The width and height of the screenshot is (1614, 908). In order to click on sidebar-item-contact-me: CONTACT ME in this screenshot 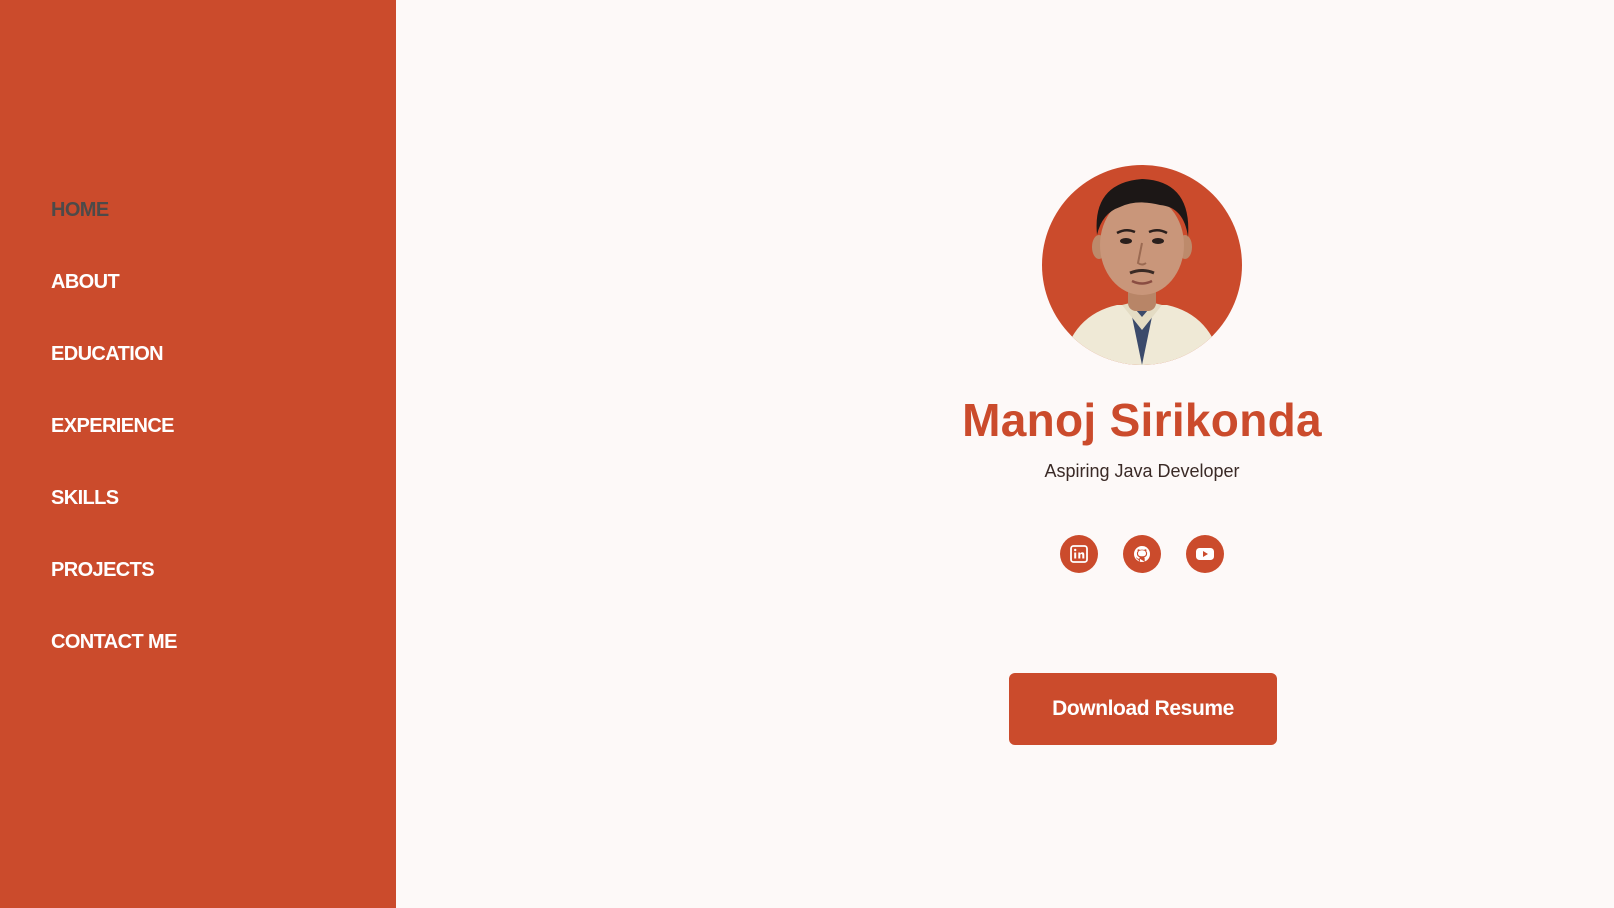, I will do `click(114, 668)`.